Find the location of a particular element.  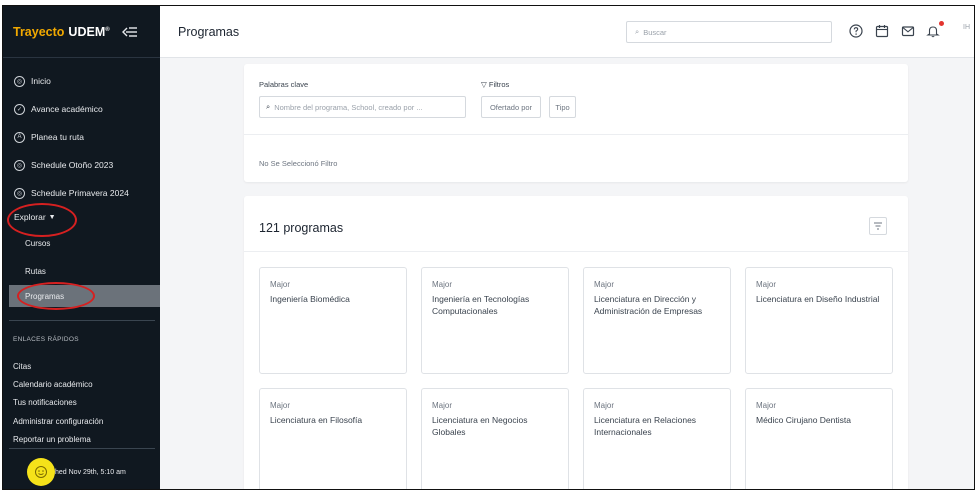

sidebar-item-label: Schedule Primavera 2024 is located at coordinates (80, 193).